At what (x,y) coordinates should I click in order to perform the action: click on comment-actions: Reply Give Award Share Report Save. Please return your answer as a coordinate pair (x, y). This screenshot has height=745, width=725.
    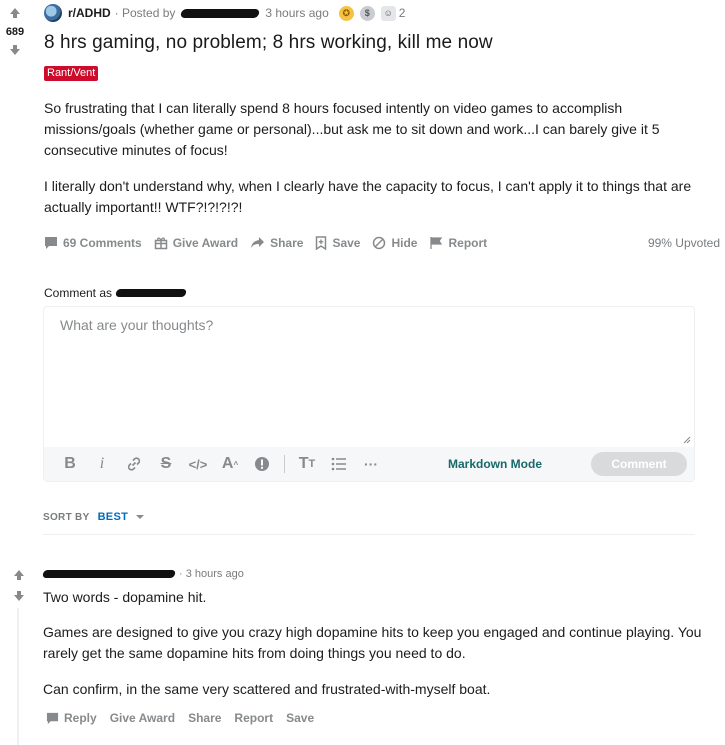
    Looking at the image, I should click on (186, 718).